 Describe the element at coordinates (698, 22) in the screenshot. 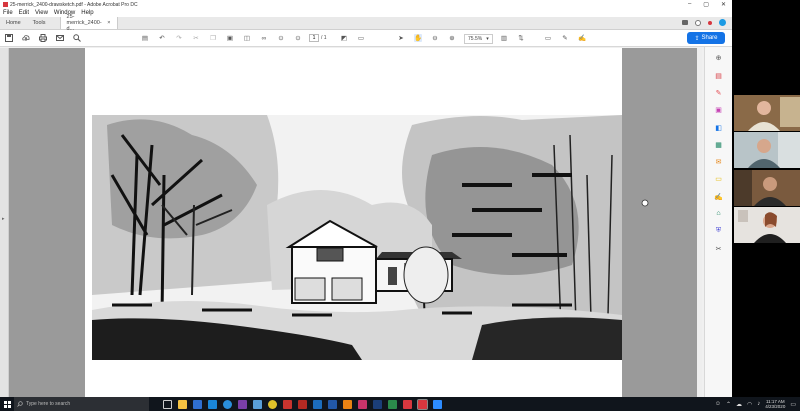

I see `help-icon` at that location.